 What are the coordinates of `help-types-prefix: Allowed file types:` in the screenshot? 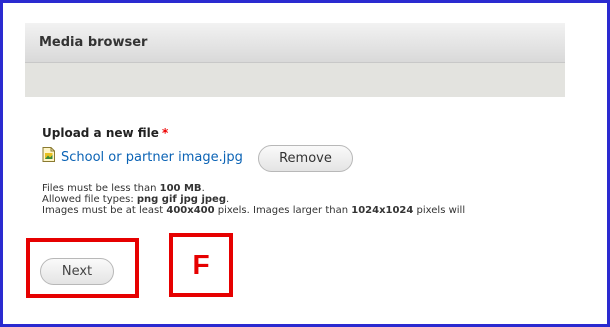 It's located at (89, 199).